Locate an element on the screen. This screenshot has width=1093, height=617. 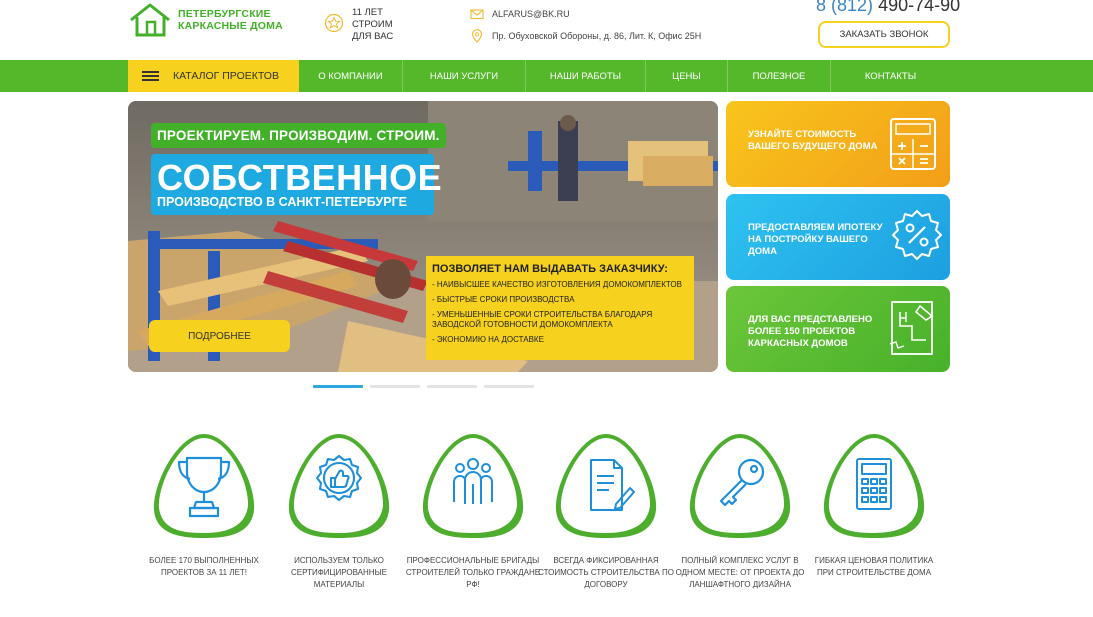
phone-number: 8 (812) 490-74-90 is located at coordinates (888, 8).